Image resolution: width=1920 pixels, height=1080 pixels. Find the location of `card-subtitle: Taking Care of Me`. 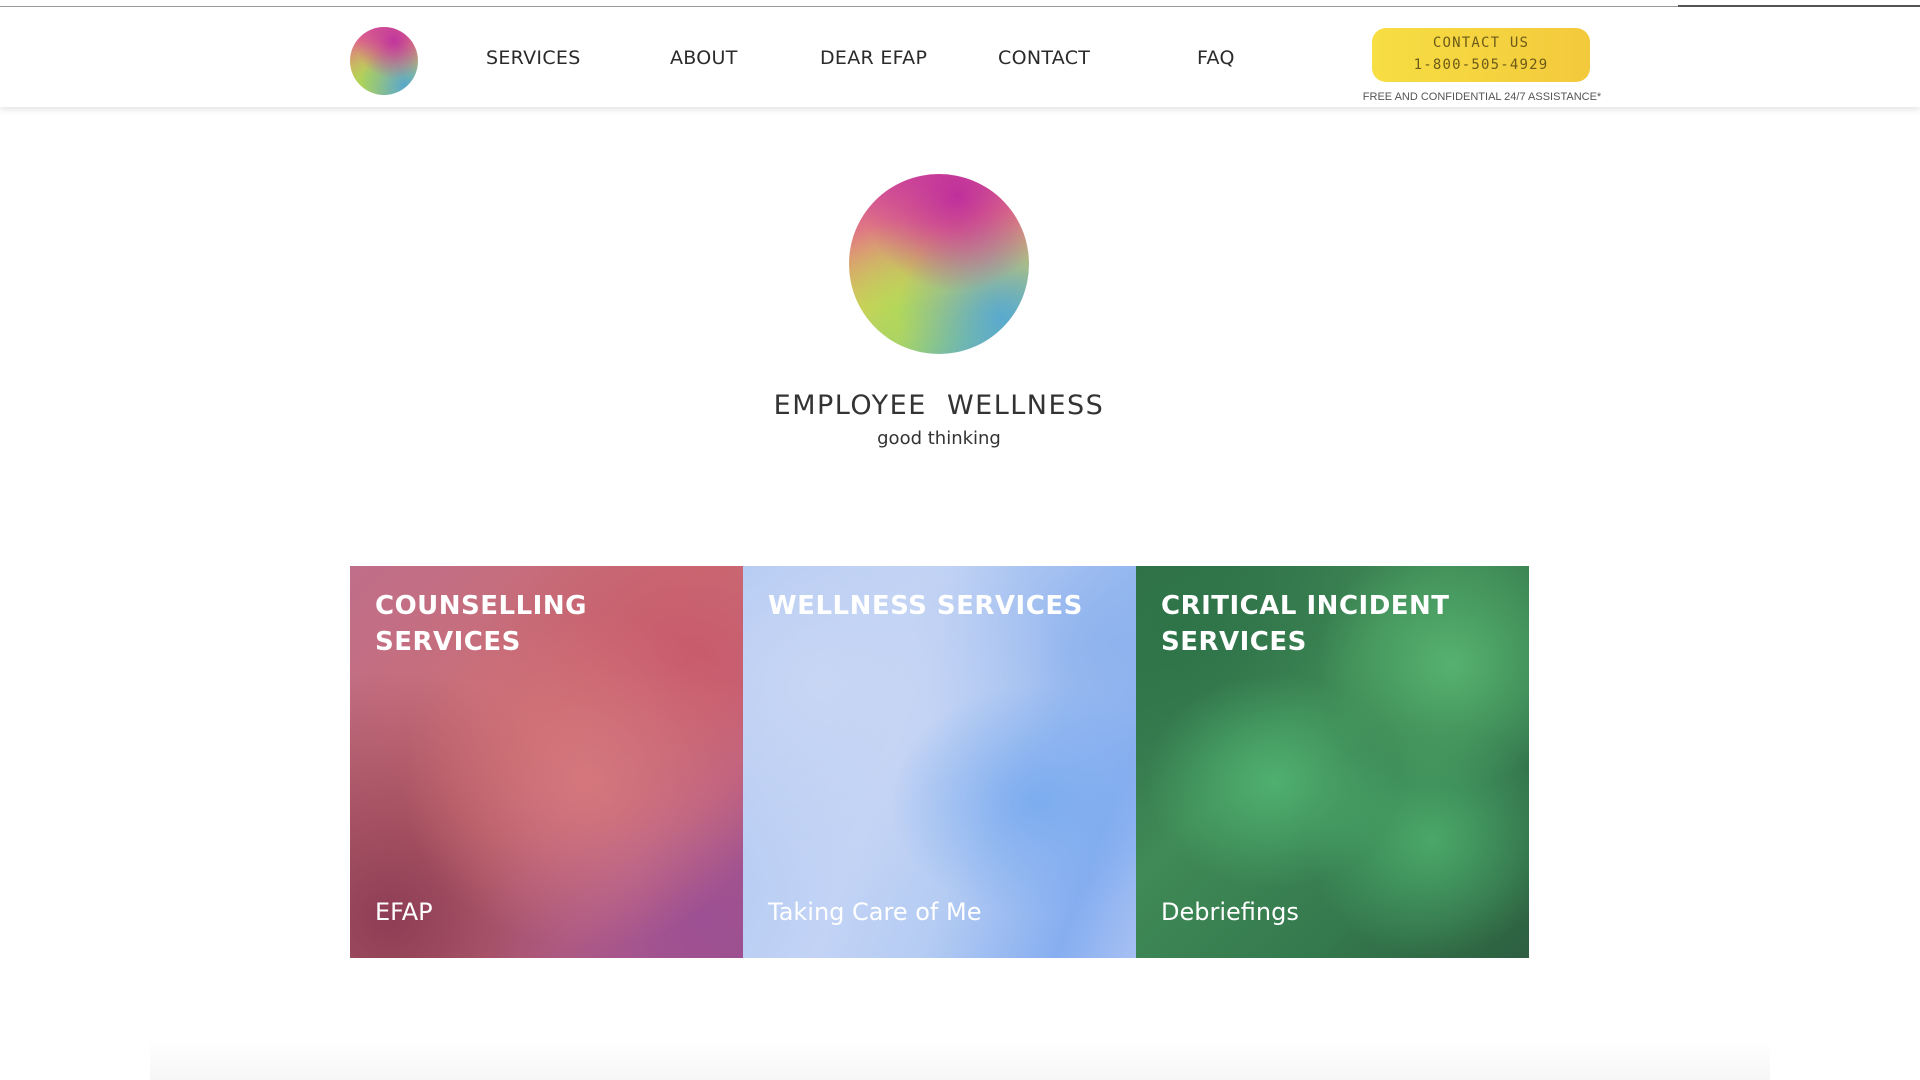

card-subtitle: Taking Care of Me is located at coordinates (875, 912).